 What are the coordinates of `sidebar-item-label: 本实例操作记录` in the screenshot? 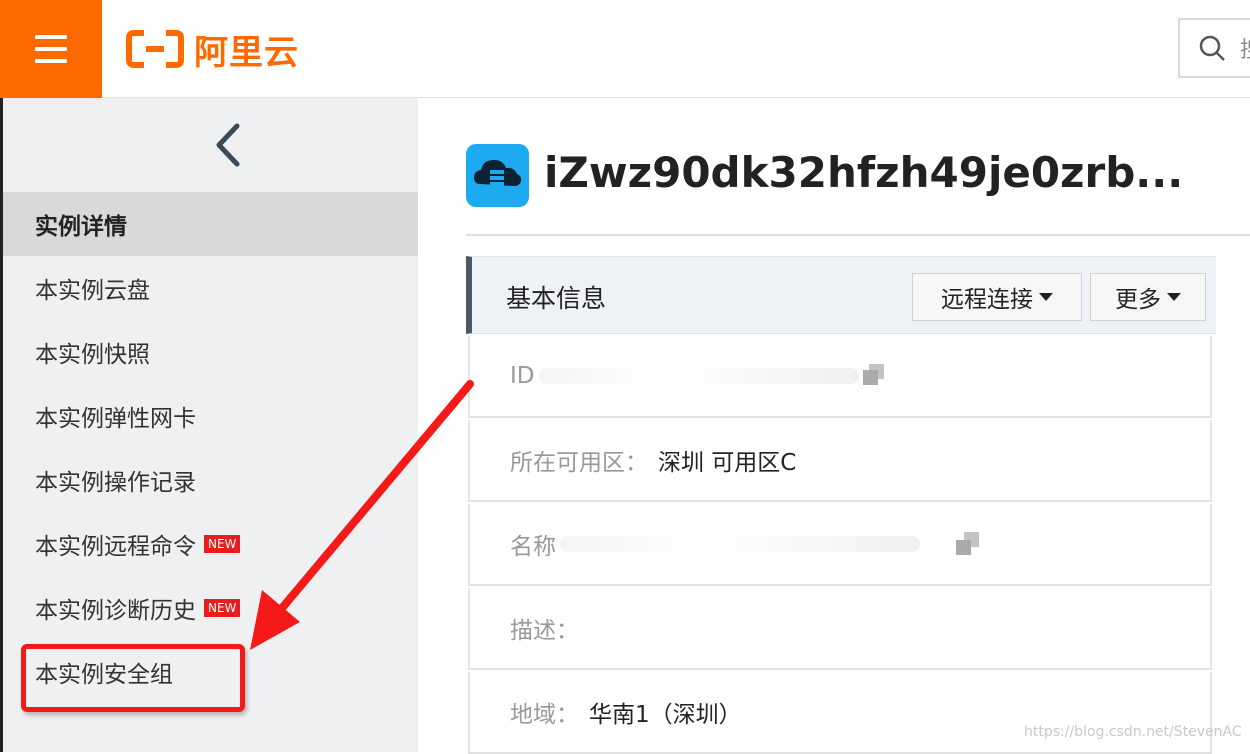 It's located at (115, 483).